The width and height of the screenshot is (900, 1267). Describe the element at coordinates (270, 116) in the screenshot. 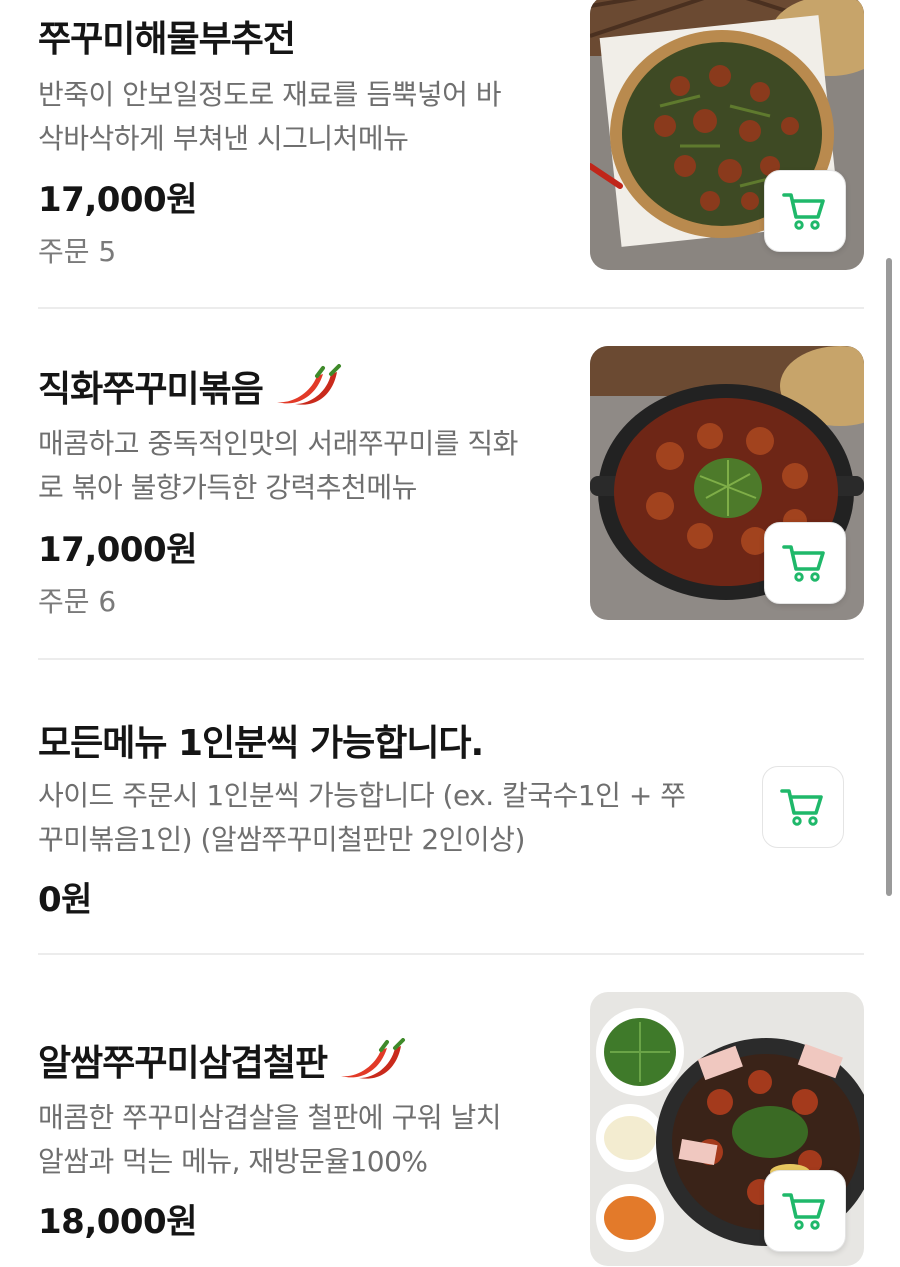

I see `menu-item-description: 반죽이 안보일정도로 재료를 듬뿍넣어 바 삭바삭하게 부쳐낸 시그니처메뉴` at that location.